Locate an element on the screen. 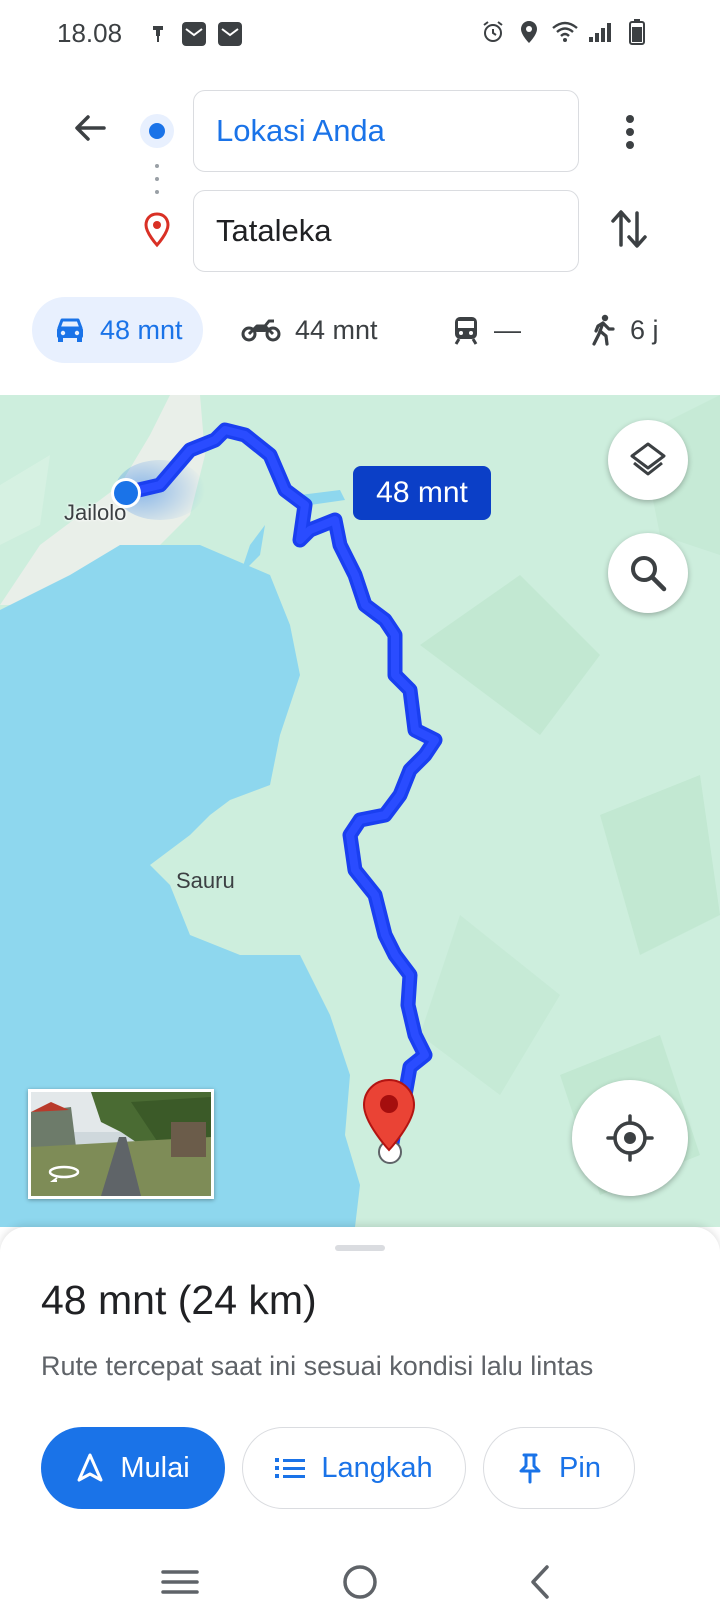  tab-transit-label: — is located at coordinates (507, 329).